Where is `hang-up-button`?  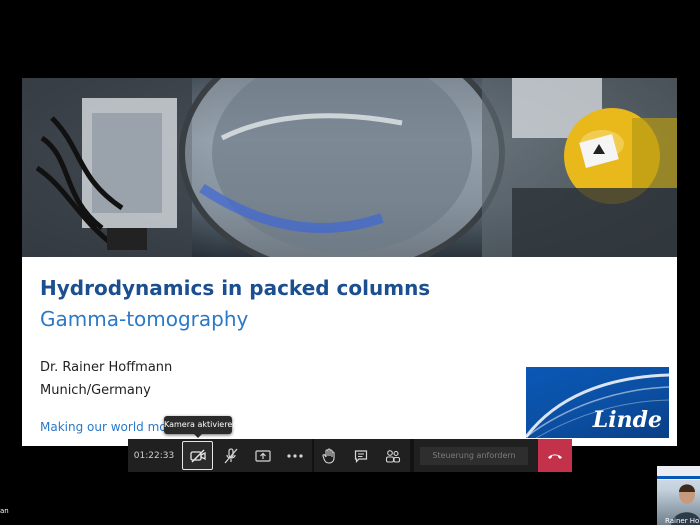 hang-up-button is located at coordinates (555, 455).